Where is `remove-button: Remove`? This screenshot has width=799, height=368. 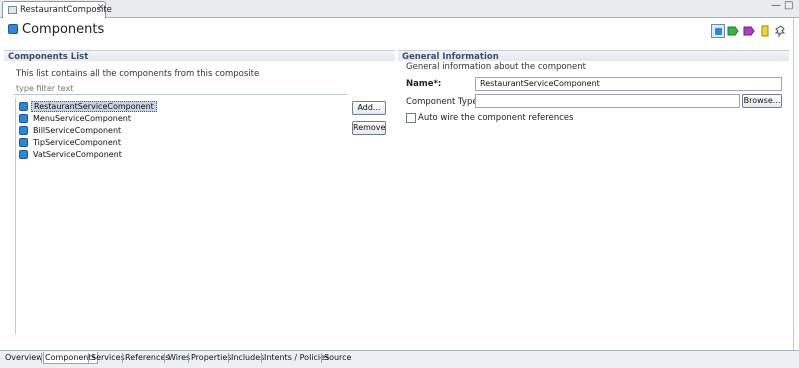 remove-button: Remove is located at coordinates (369, 128).